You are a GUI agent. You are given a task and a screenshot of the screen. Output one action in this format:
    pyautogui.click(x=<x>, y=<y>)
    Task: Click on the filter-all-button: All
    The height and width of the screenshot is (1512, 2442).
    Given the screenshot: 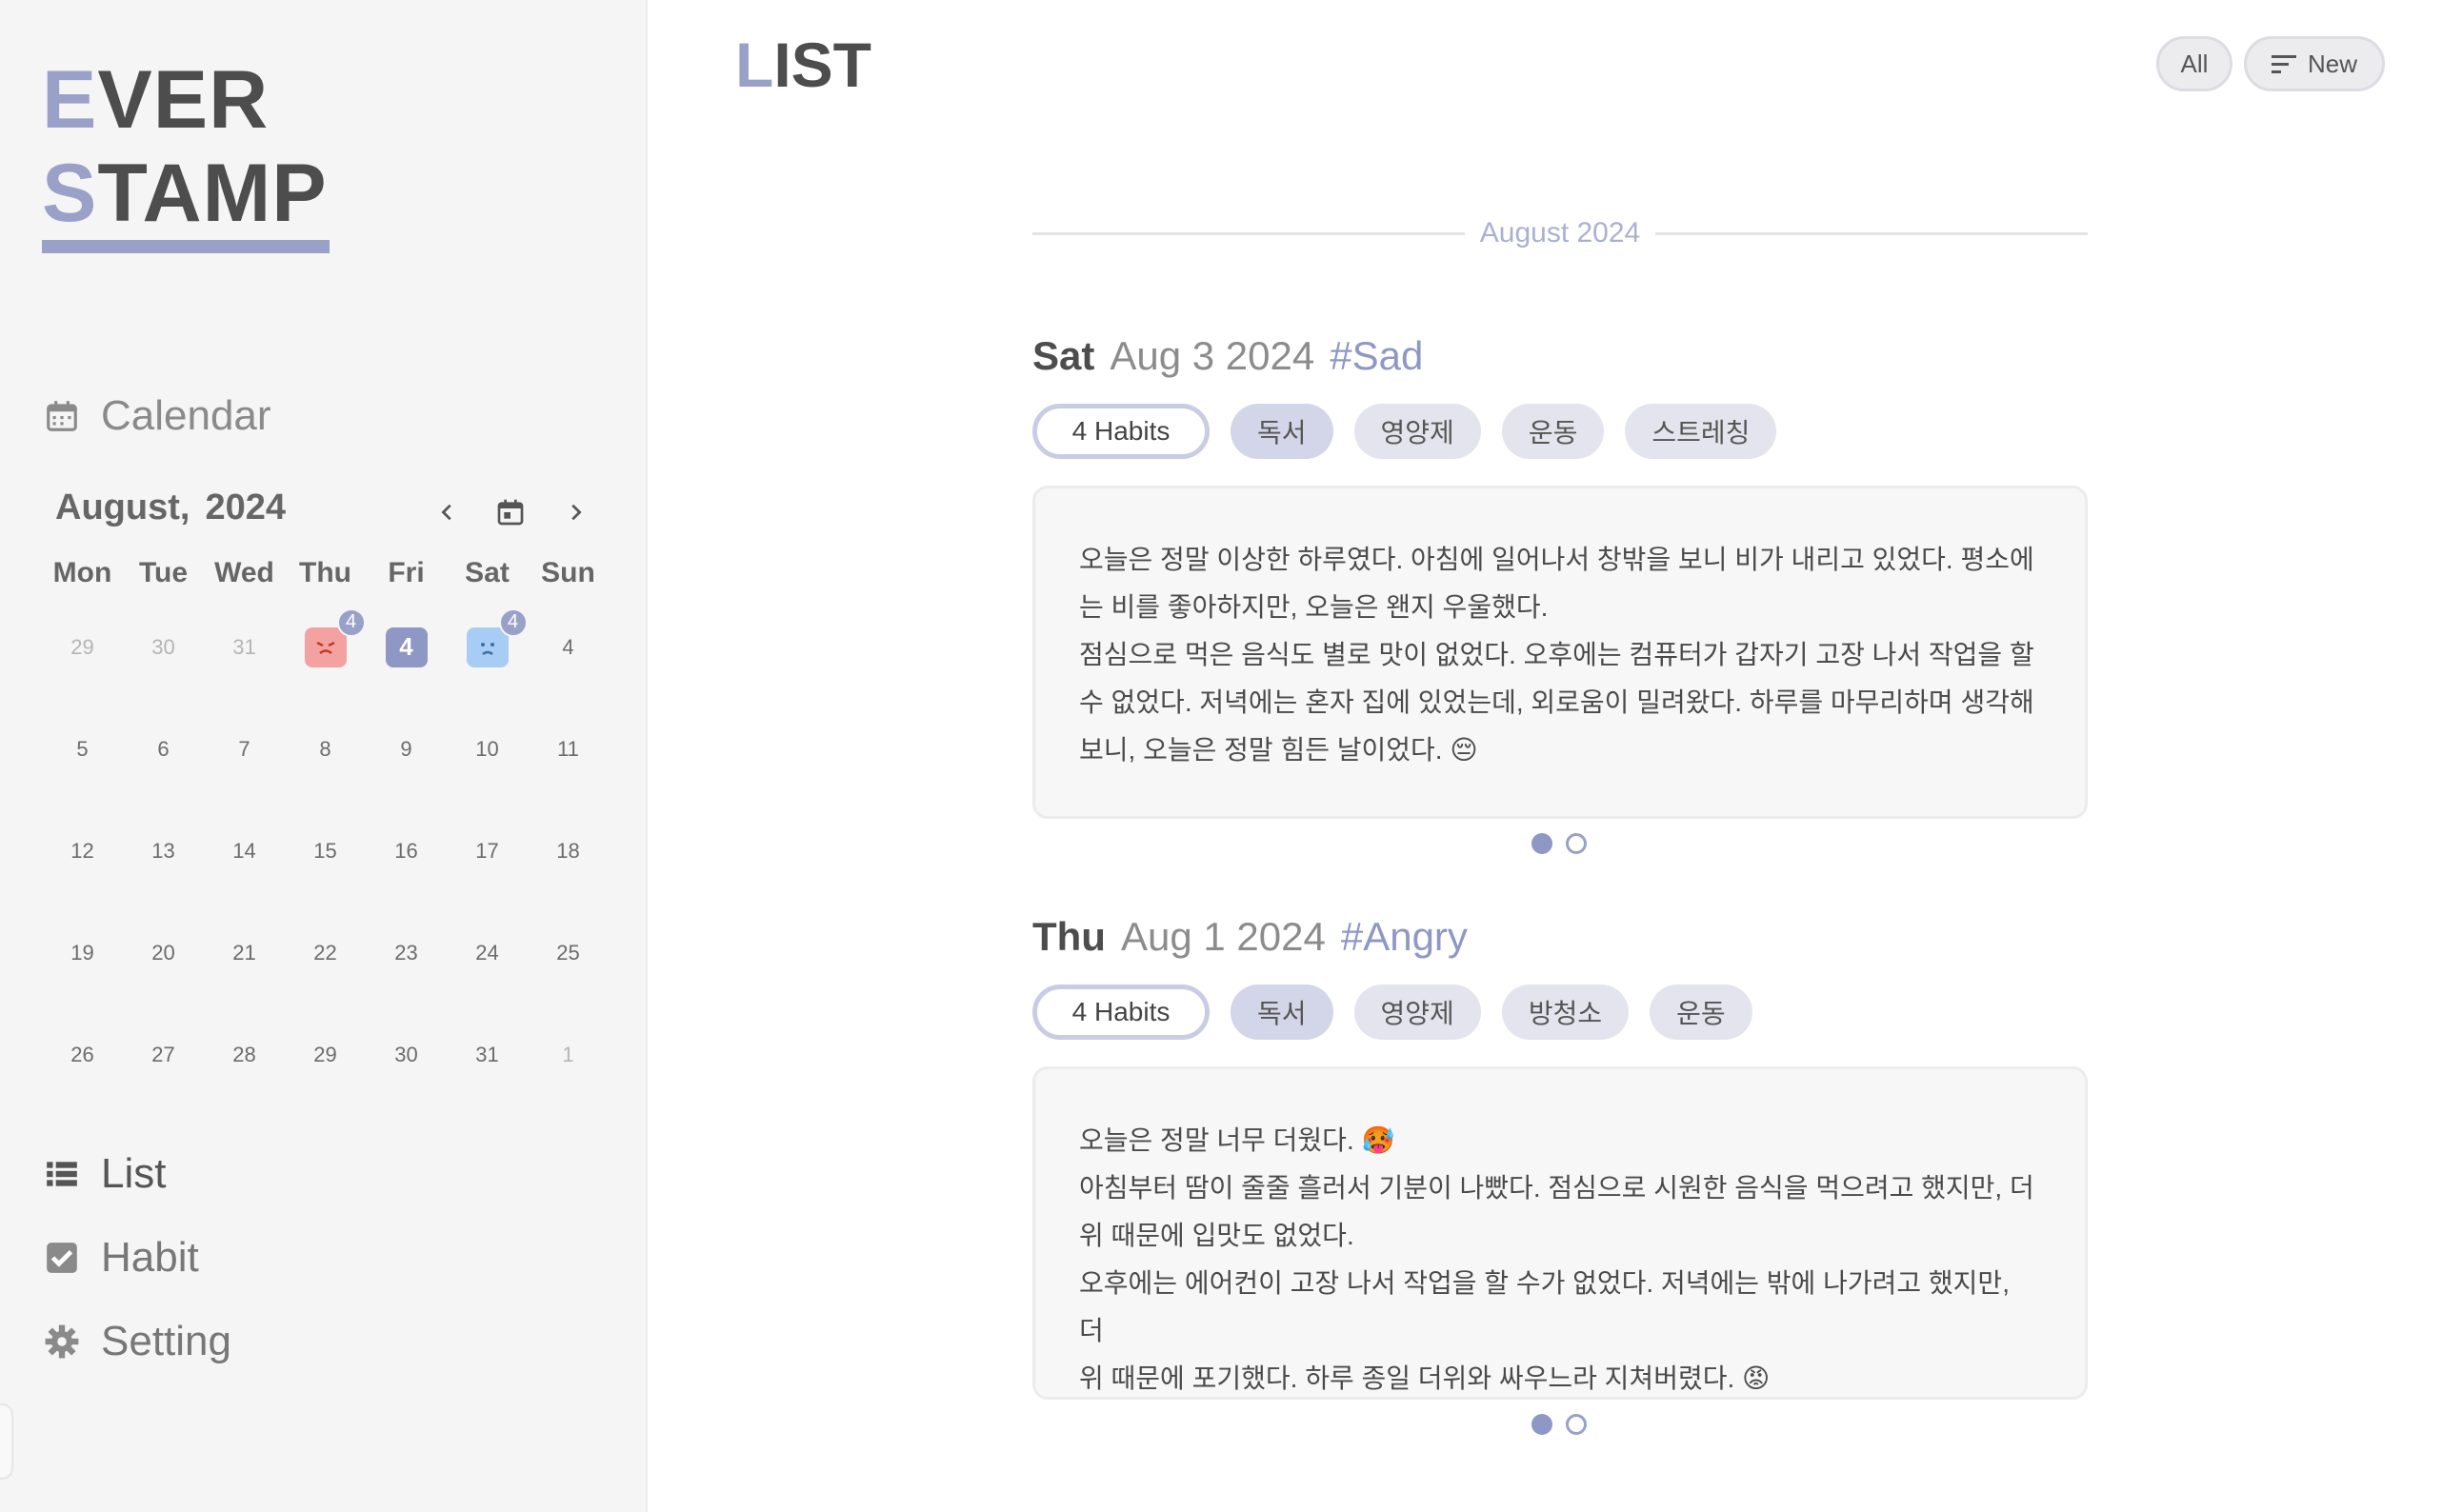 What is the action you would take?
    pyautogui.click(x=2194, y=63)
    